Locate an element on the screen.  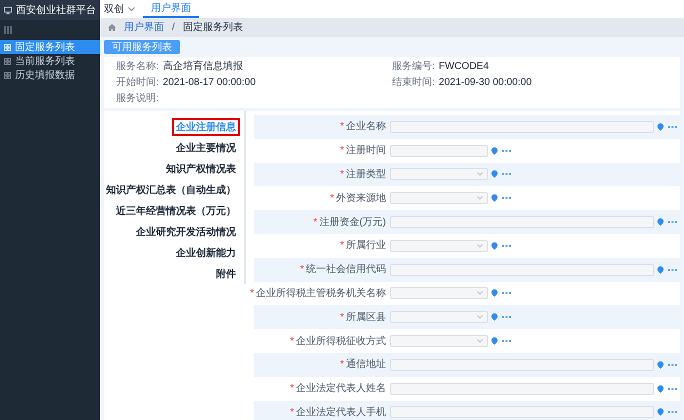
sidebar-item: 当前服务列表 is located at coordinates (50, 61).